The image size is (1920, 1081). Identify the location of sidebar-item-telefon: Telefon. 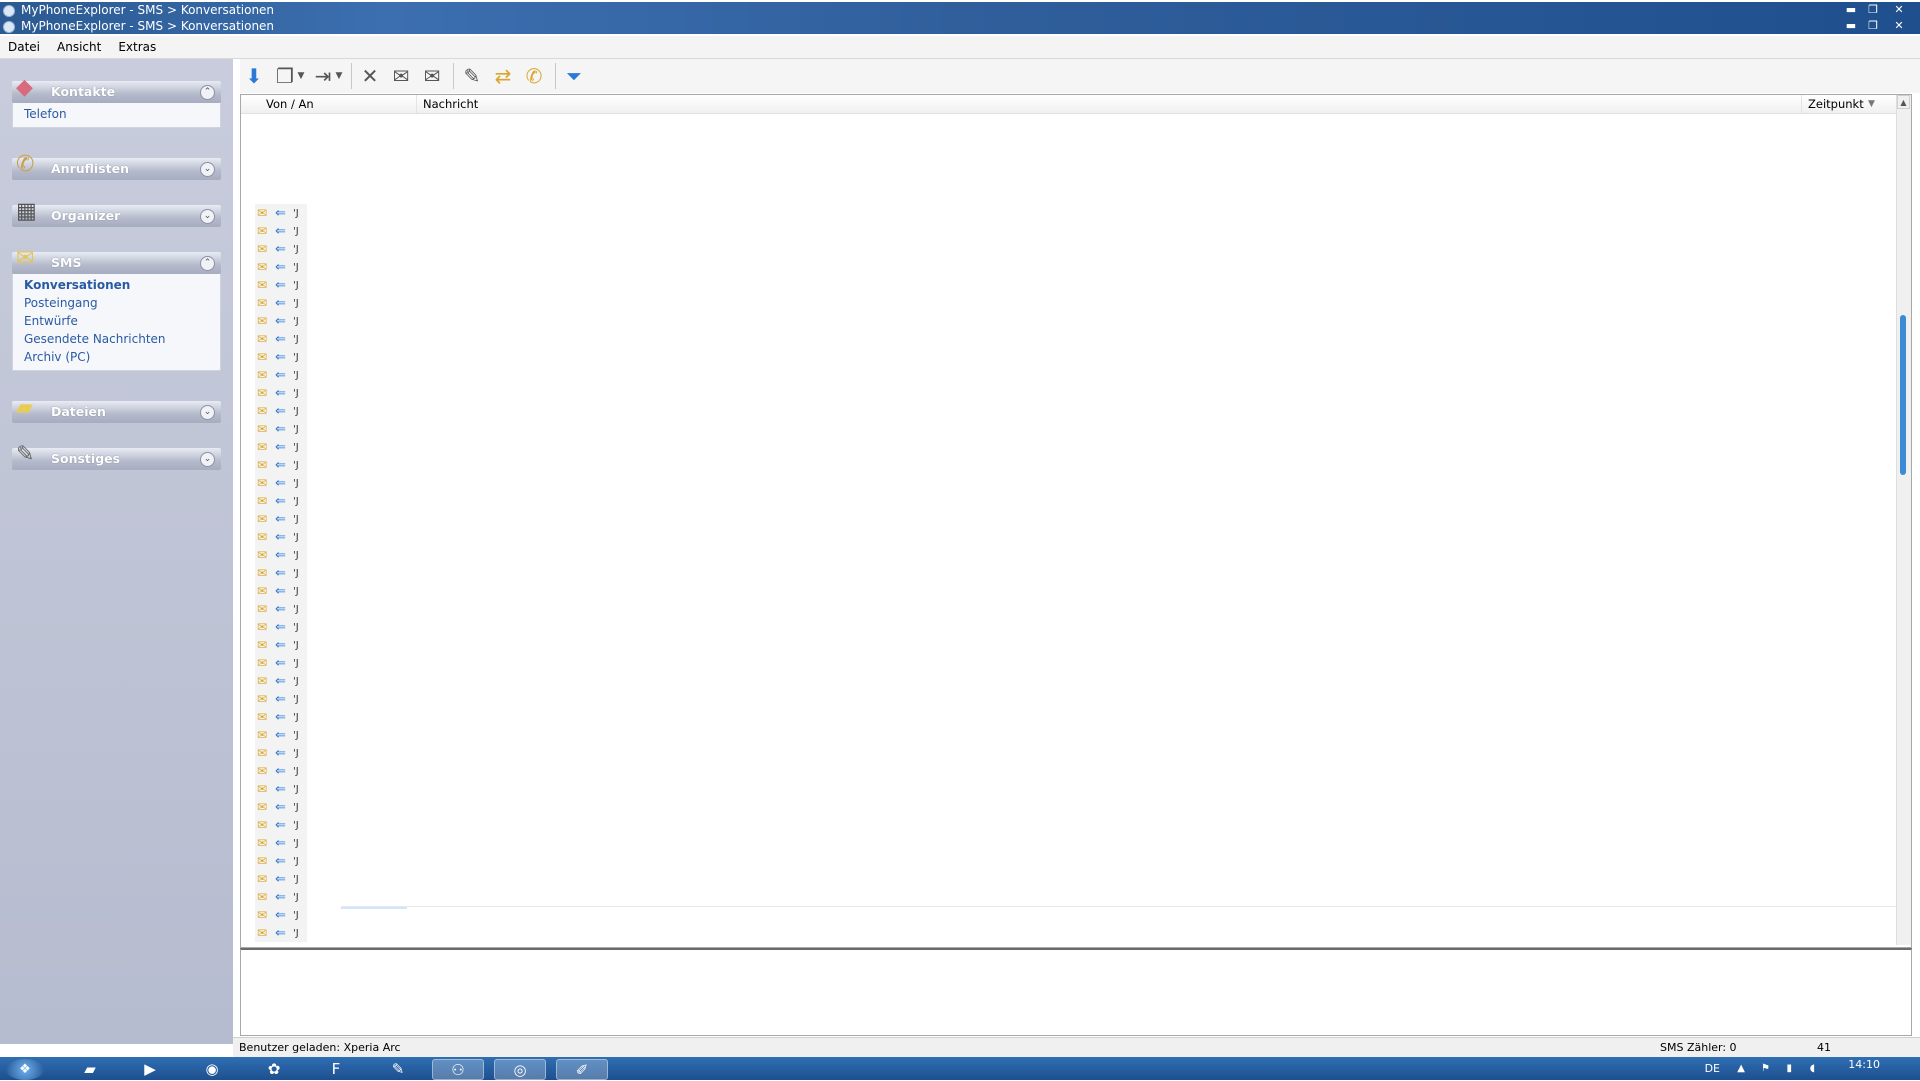
(116, 114).